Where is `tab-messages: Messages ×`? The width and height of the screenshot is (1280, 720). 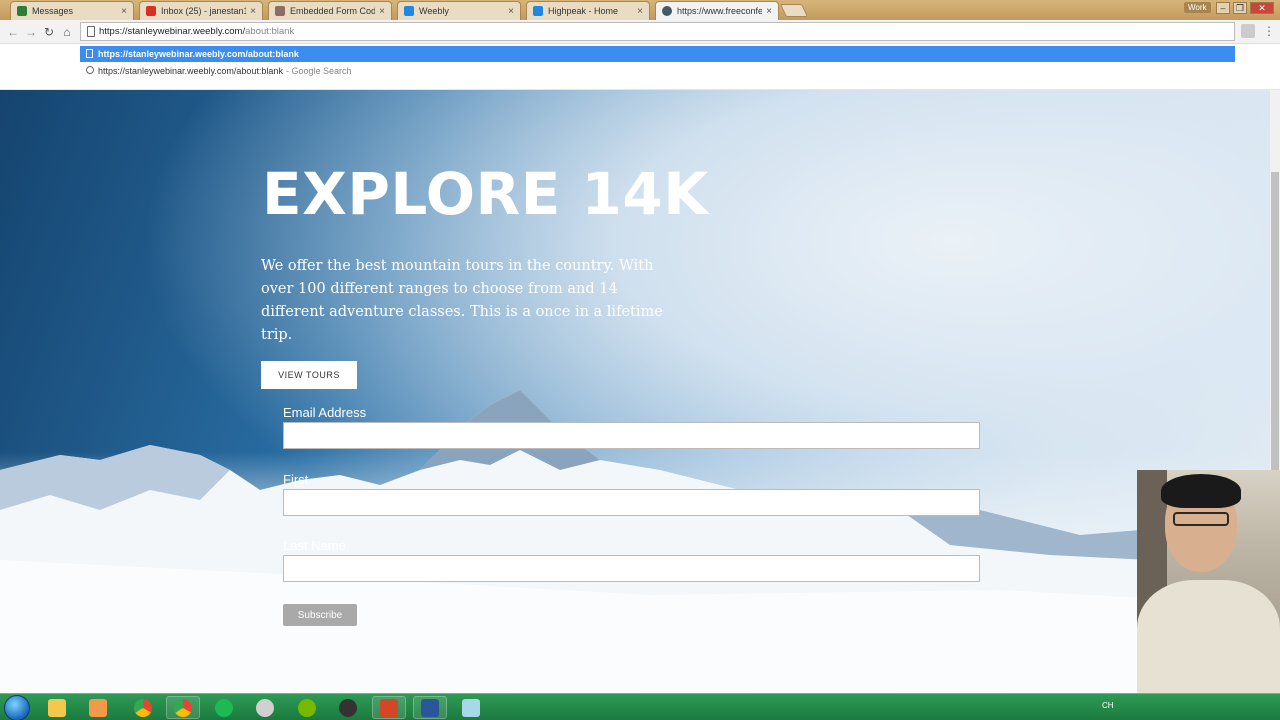
tab-messages: Messages × is located at coordinates (72, 10).